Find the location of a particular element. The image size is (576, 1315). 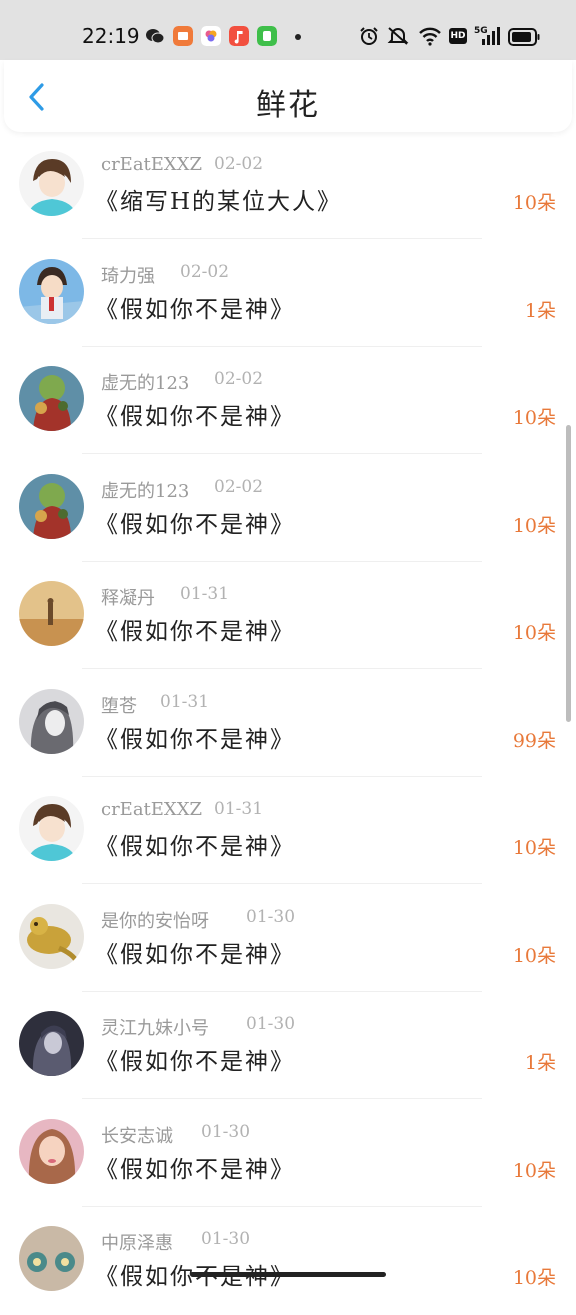

gallery-app-icon is located at coordinates (211, 36).